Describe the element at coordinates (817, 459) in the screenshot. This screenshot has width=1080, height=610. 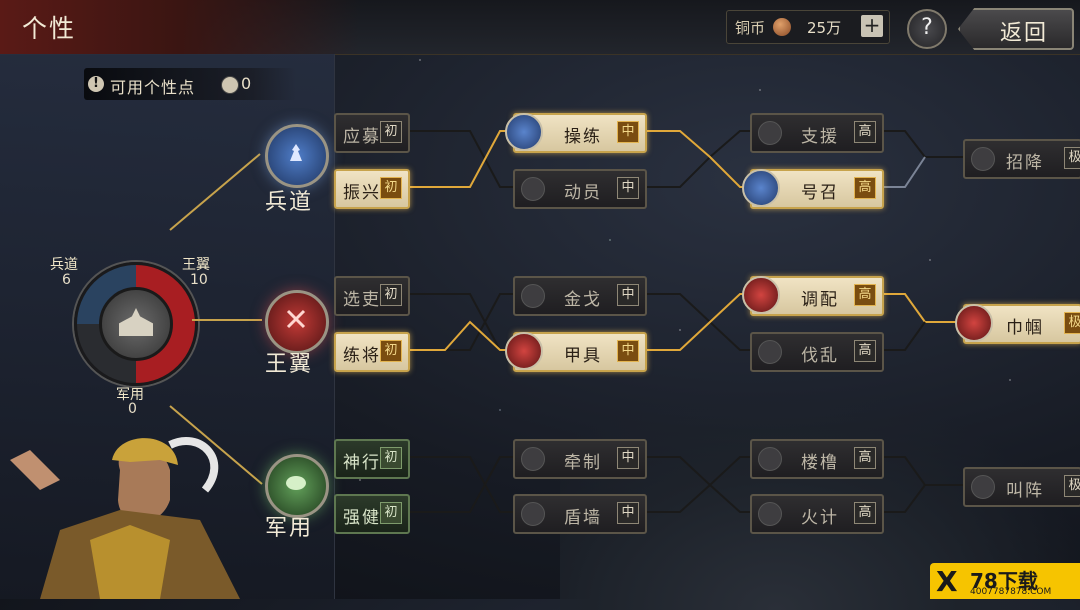
I see `trait-node-loulu: 楼橹 高` at that location.